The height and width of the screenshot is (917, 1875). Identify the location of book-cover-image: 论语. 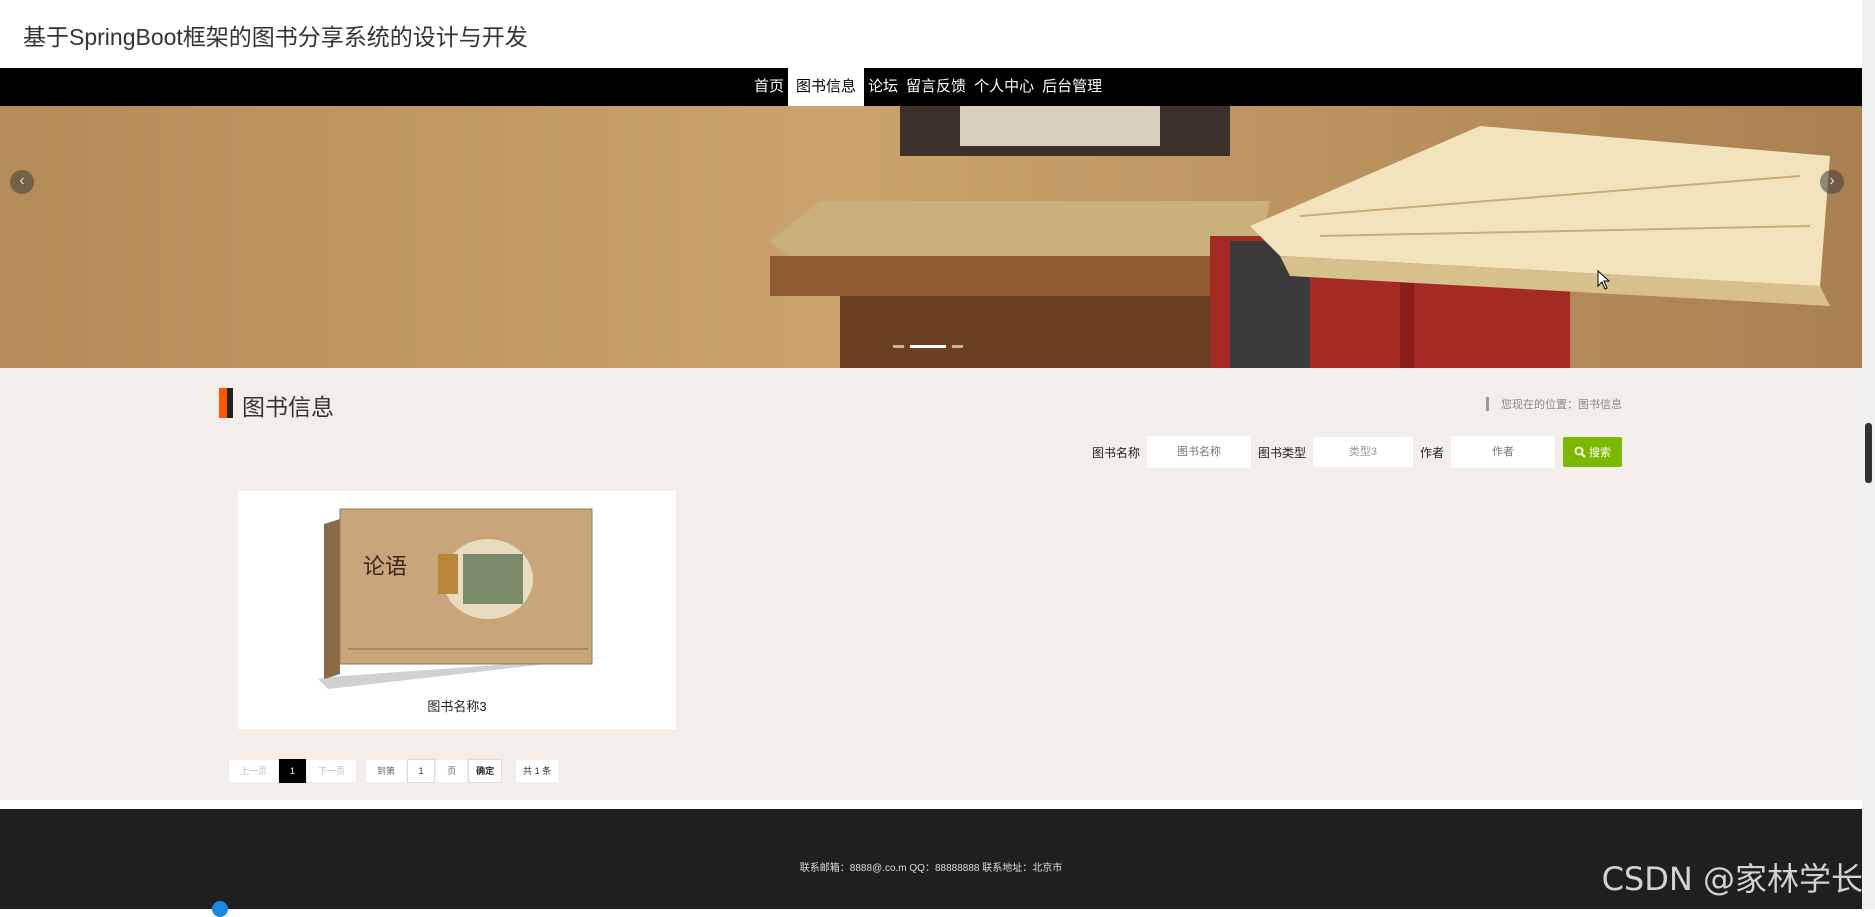
(463, 598).